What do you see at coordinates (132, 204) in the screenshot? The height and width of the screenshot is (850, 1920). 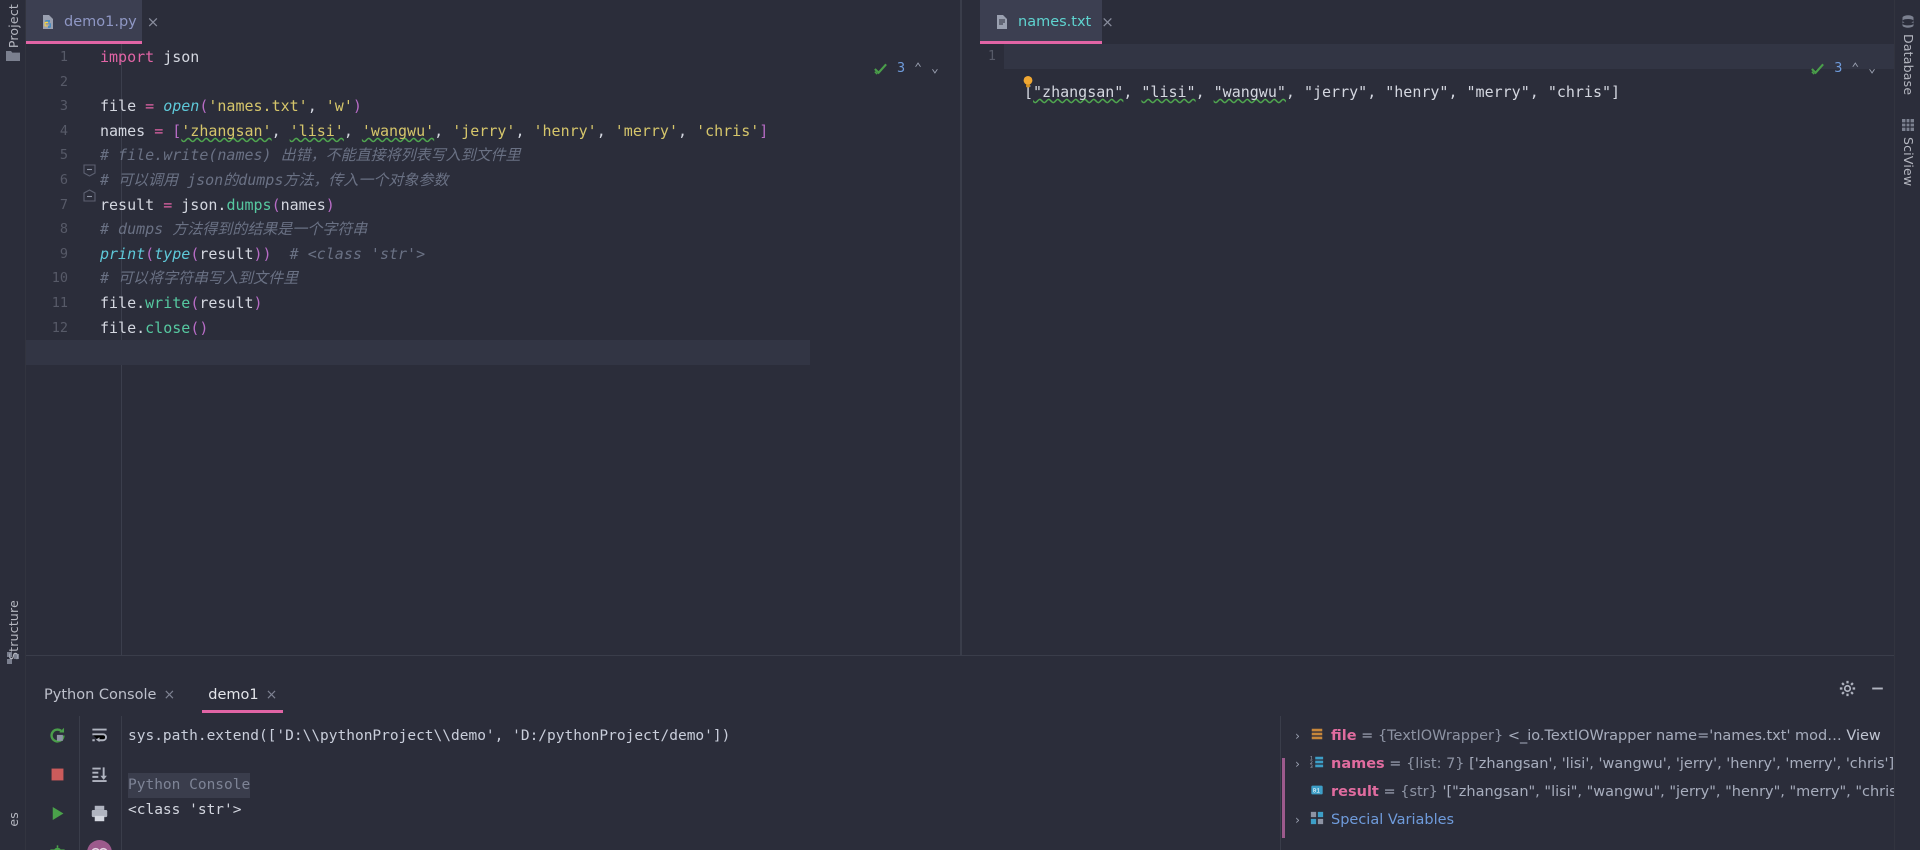 I see `code-token: result` at bounding box center [132, 204].